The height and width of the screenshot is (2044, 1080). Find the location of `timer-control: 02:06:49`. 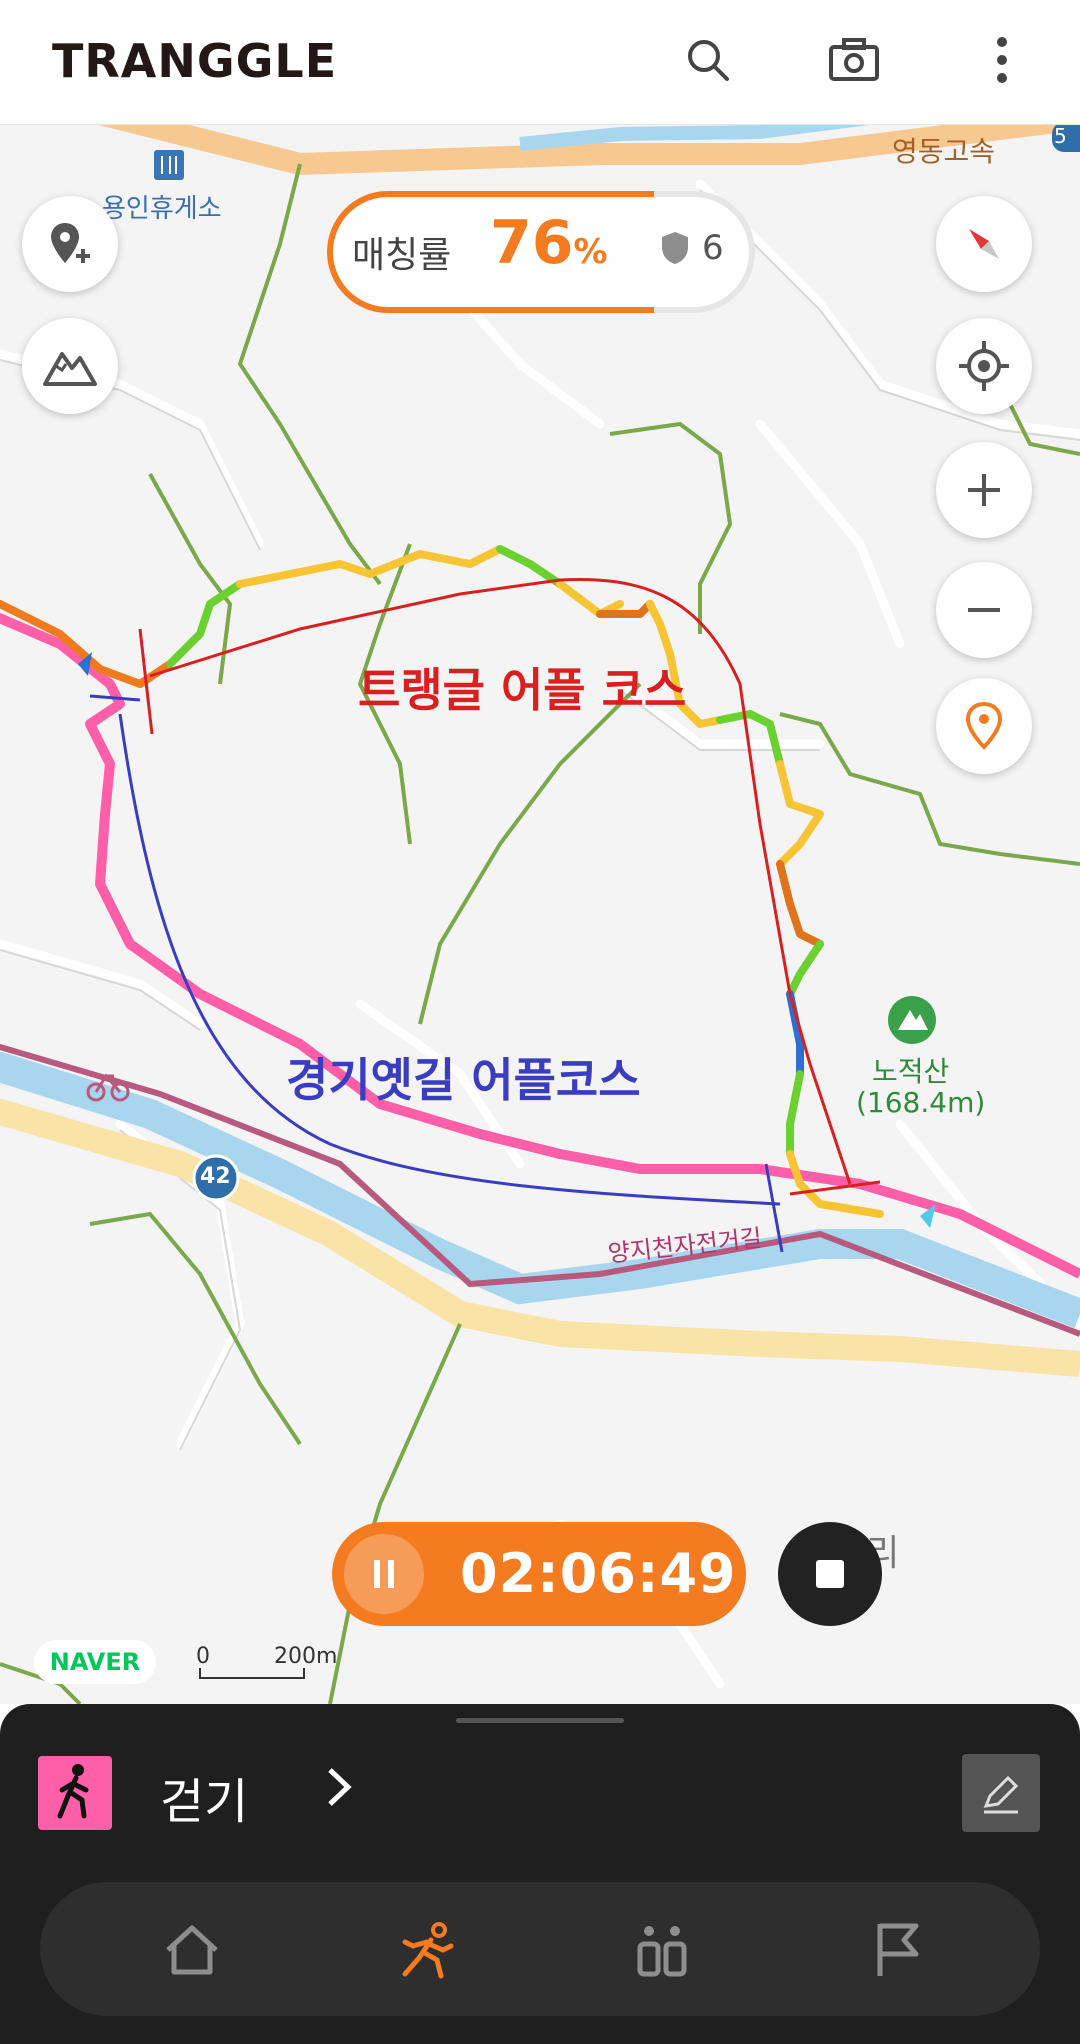

timer-control: 02:06:49 is located at coordinates (539, 1574).